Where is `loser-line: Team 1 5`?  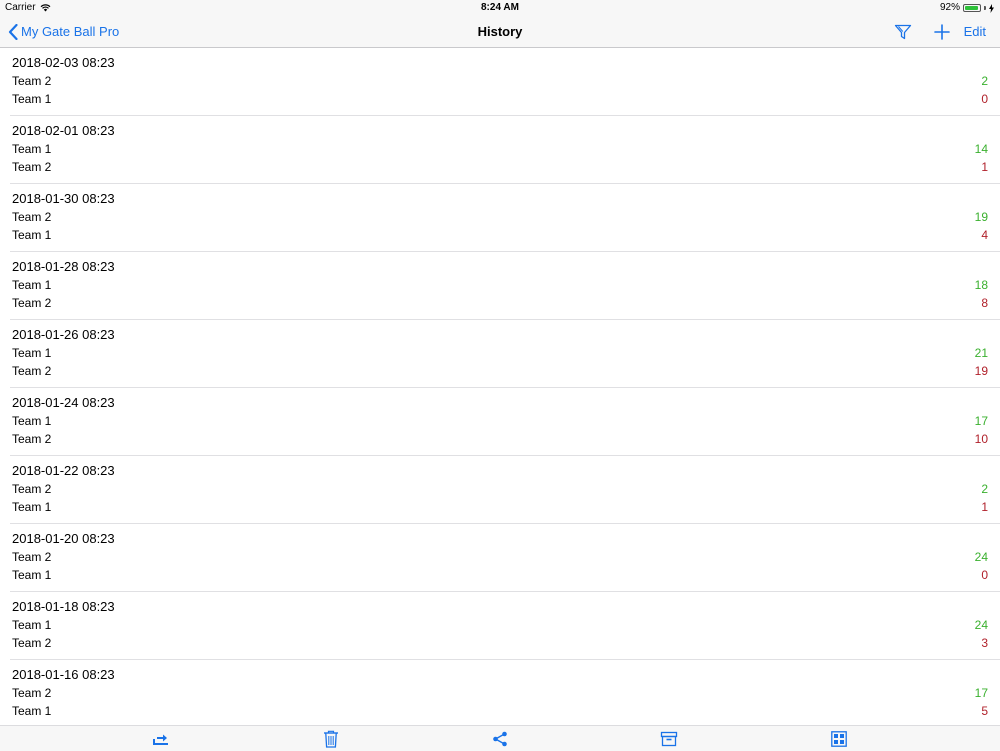
loser-line: Team 1 5 is located at coordinates (500, 711).